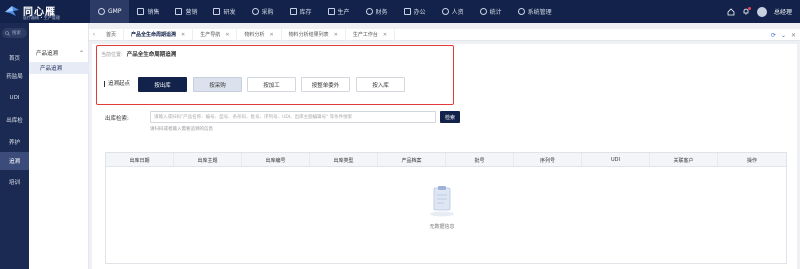  I want to click on chevron-down-icon: ⌄, so click(783, 35).